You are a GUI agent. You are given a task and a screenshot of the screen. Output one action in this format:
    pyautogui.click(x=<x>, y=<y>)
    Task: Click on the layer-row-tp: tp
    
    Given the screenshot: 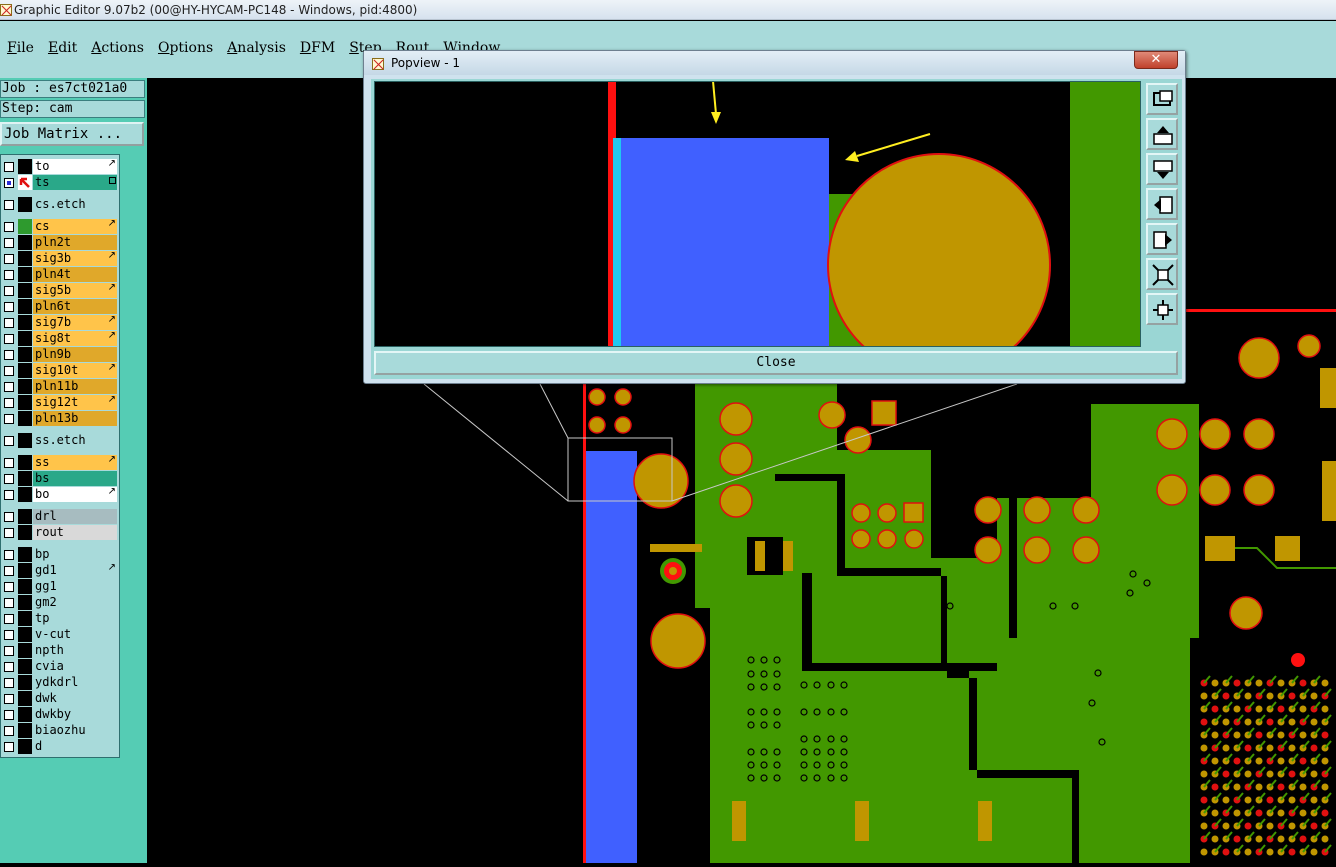 What is the action you would take?
    pyautogui.click(x=60, y=618)
    